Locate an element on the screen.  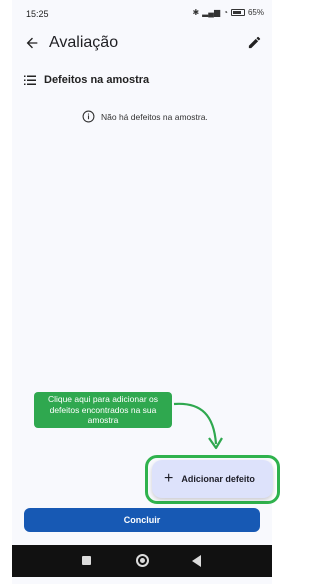
arrow-left-icon is located at coordinates (32, 43).